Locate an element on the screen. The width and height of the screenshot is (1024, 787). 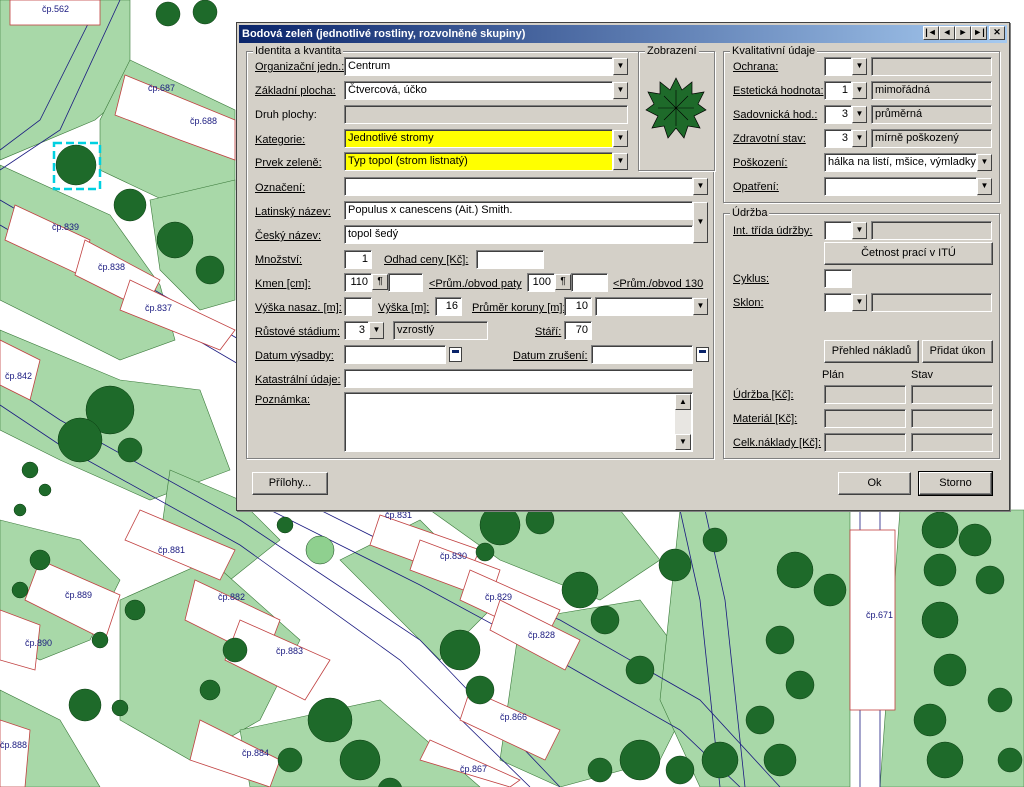
close-button: ✕ is located at coordinates (997, 33).